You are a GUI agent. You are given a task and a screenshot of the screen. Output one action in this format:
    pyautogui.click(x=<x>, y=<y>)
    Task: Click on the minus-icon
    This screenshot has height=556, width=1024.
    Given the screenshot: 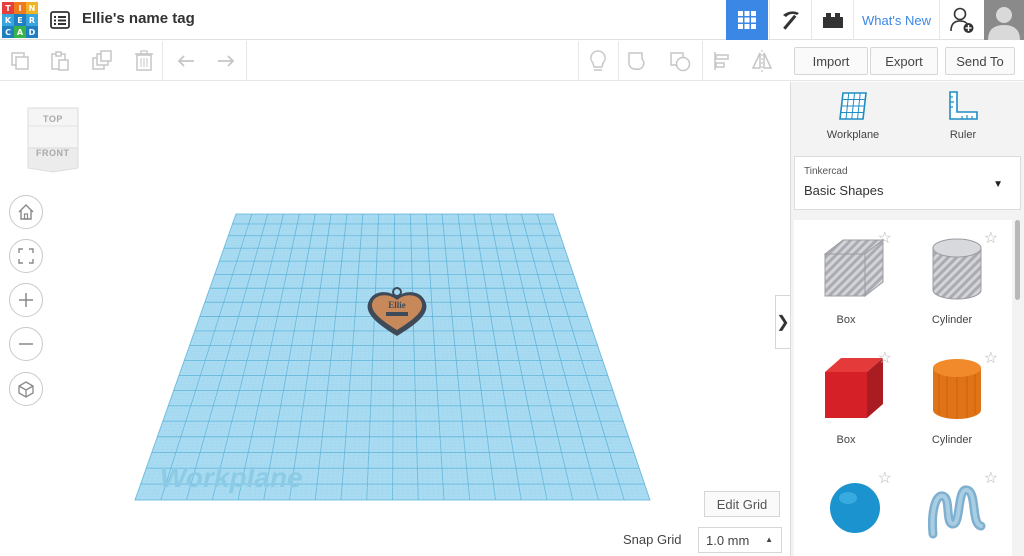 What is the action you would take?
    pyautogui.click(x=26, y=344)
    